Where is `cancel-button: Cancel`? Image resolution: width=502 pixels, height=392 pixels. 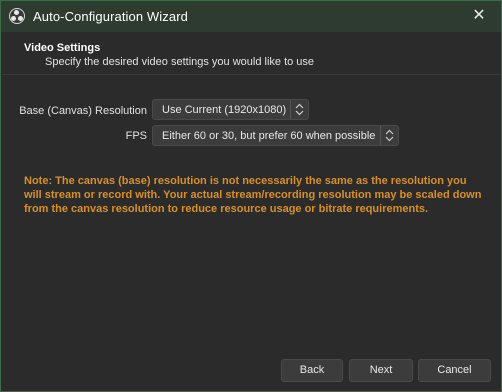
cancel-button: Cancel is located at coordinates (454, 370).